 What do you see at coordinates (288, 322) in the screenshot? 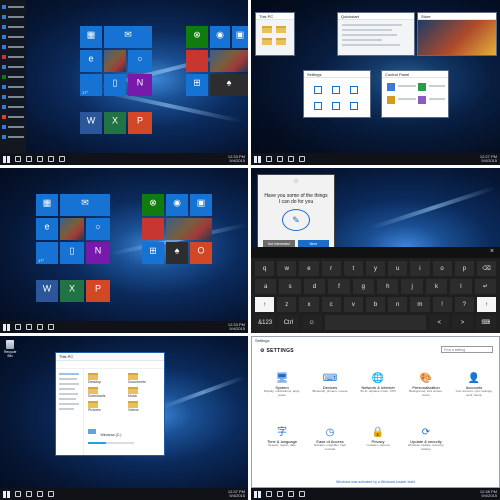
I see `key-Ctrl: Ctrl` at bounding box center [288, 322].